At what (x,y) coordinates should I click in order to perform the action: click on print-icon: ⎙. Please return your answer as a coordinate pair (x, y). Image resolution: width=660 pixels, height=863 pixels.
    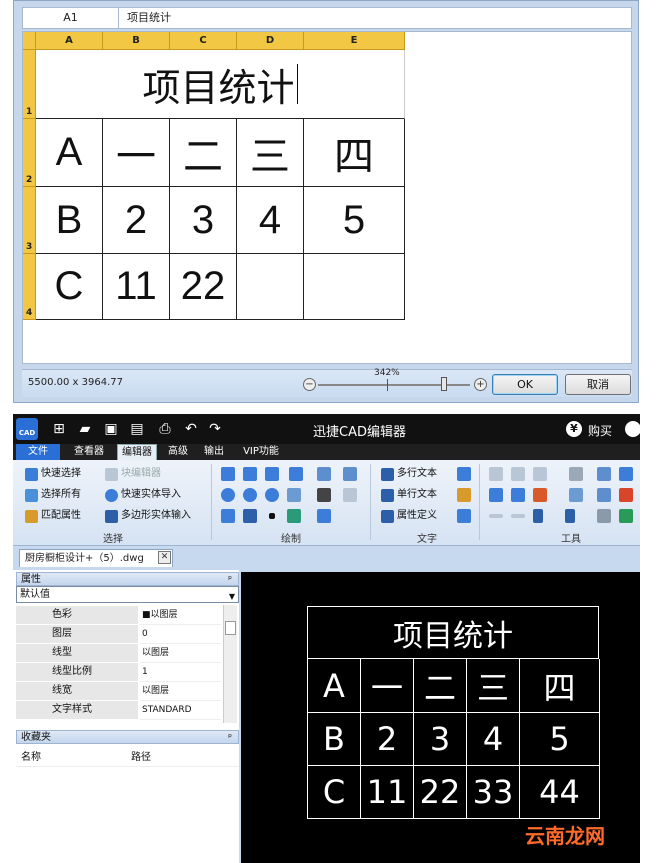
    Looking at the image, I should click on (165, 429).